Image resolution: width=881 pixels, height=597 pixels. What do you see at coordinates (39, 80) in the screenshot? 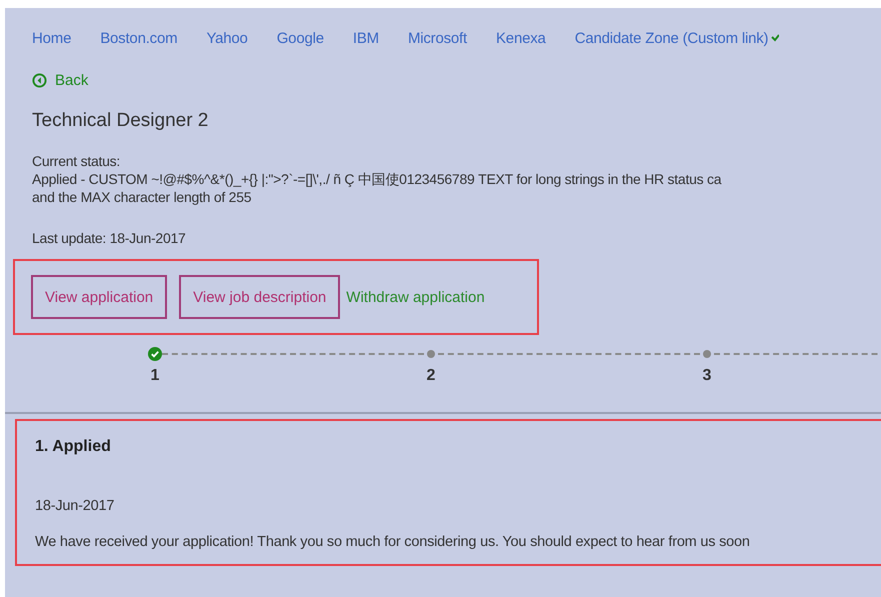
I see `back-icon` at bounding box center [39, 80].